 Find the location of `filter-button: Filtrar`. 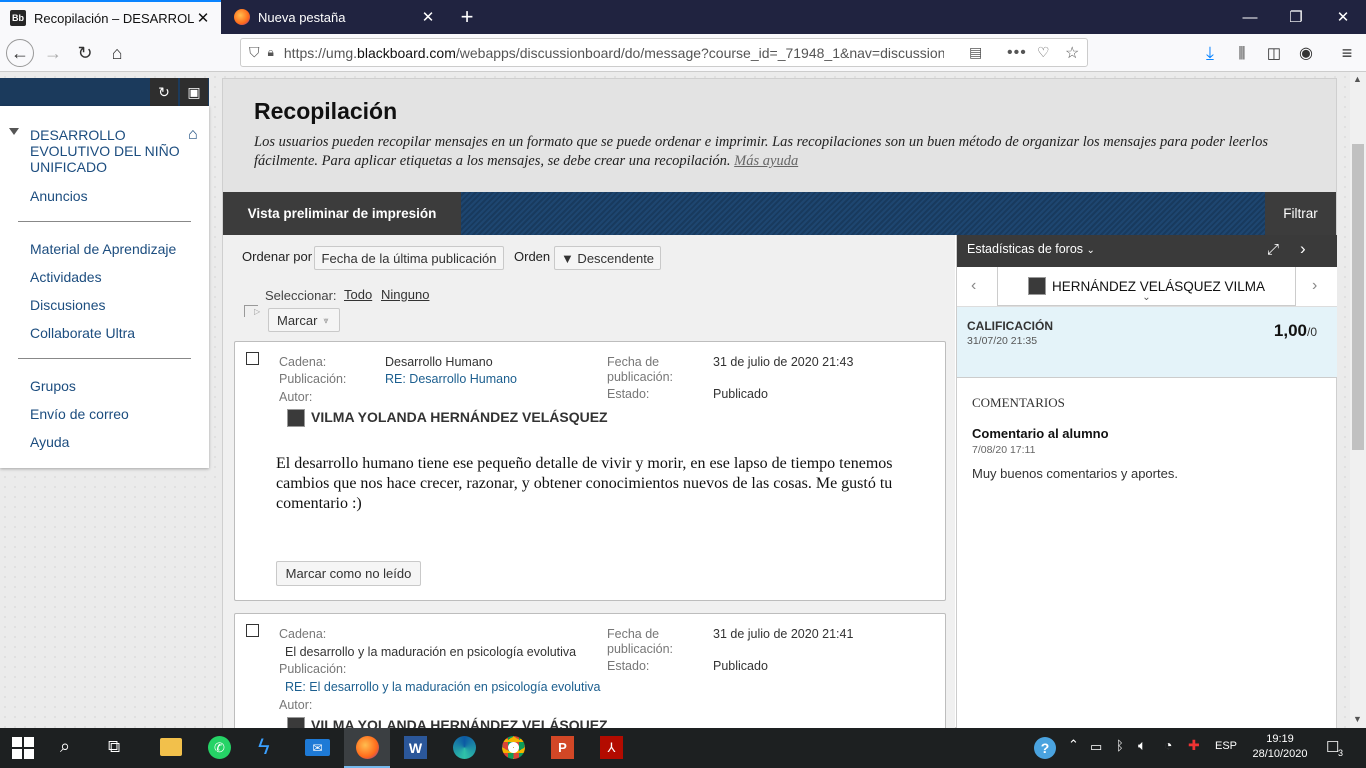

filter-button: Filtrar is located at coordinates (1300, 213).